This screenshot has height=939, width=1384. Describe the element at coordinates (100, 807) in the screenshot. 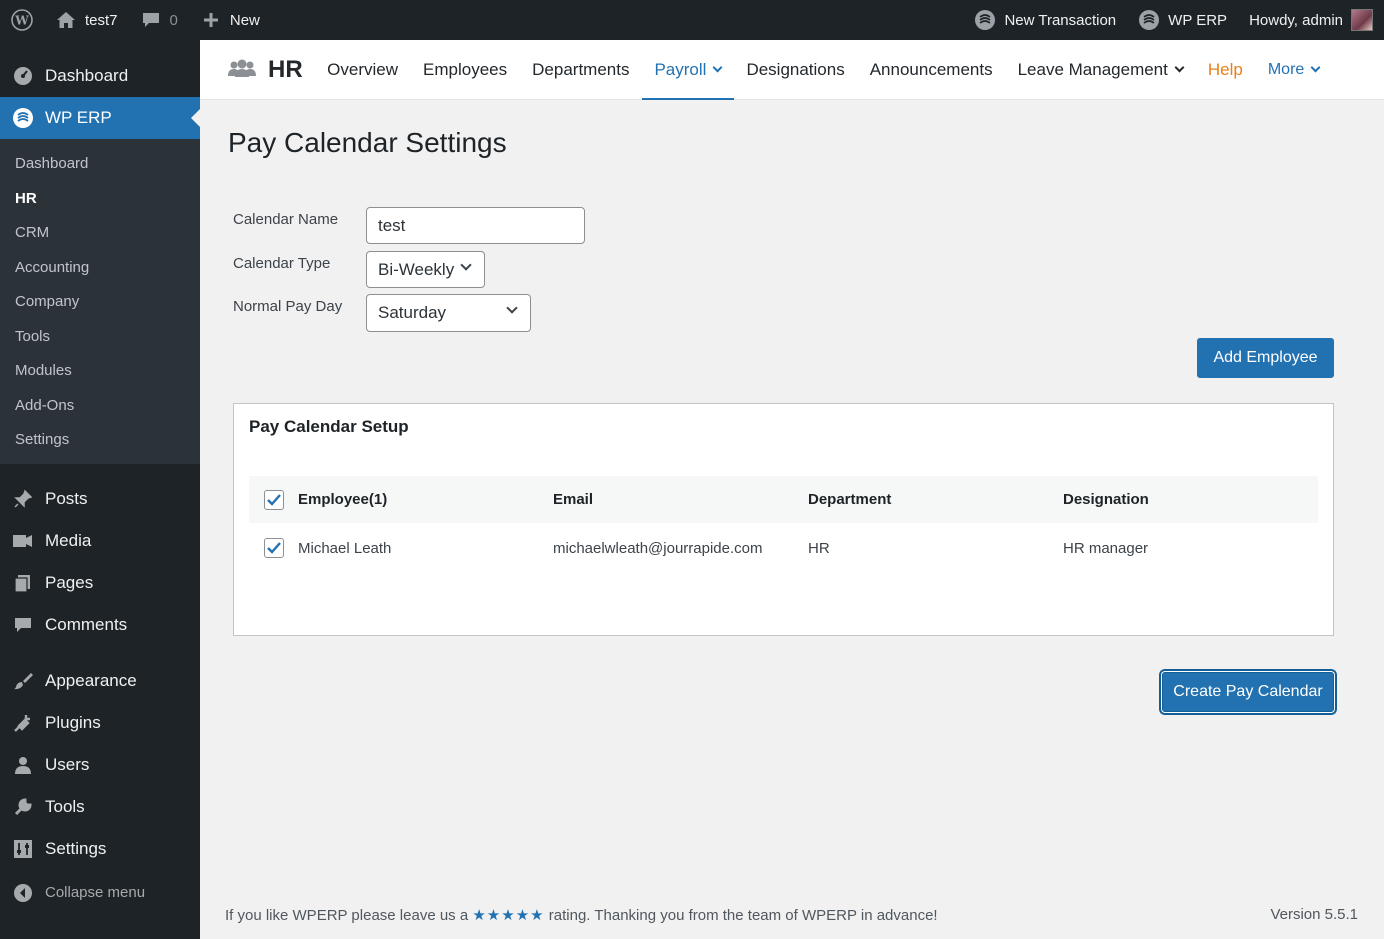

I see `menu-tools: Tools` at that location.